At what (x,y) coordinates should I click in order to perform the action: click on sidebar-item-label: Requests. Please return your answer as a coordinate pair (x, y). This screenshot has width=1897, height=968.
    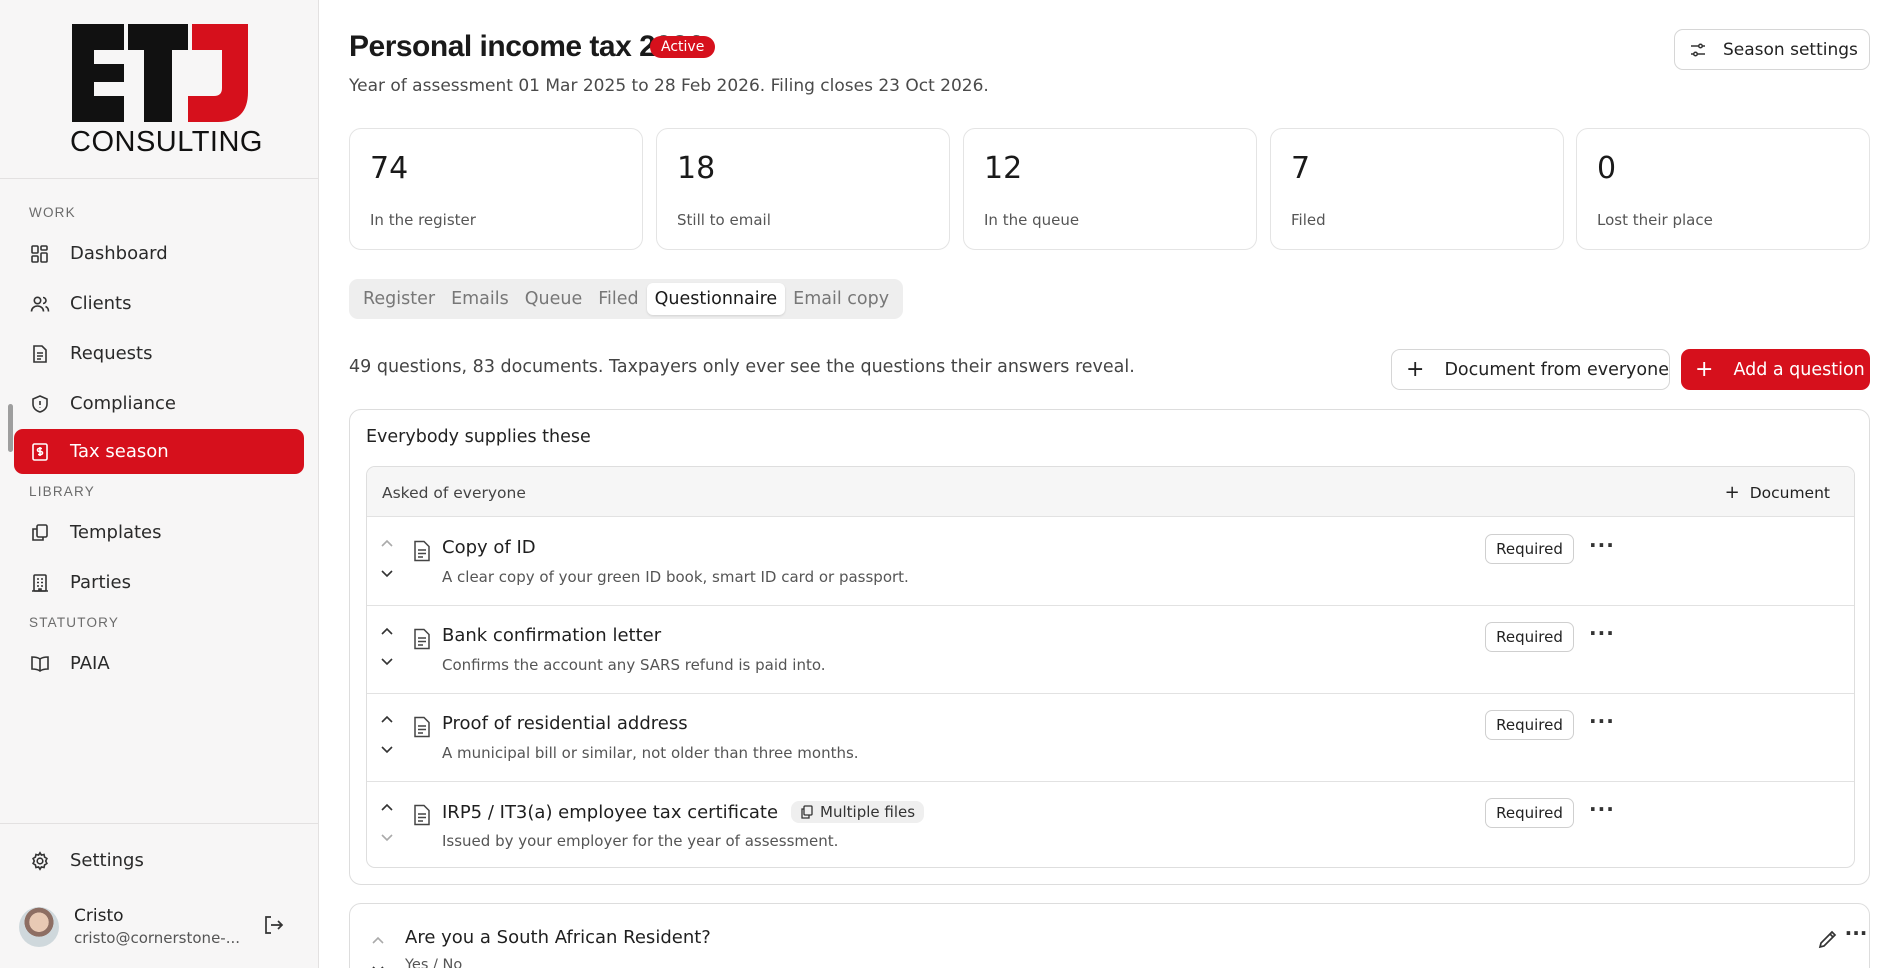
    Looking at the image, I should click on (111, 353).